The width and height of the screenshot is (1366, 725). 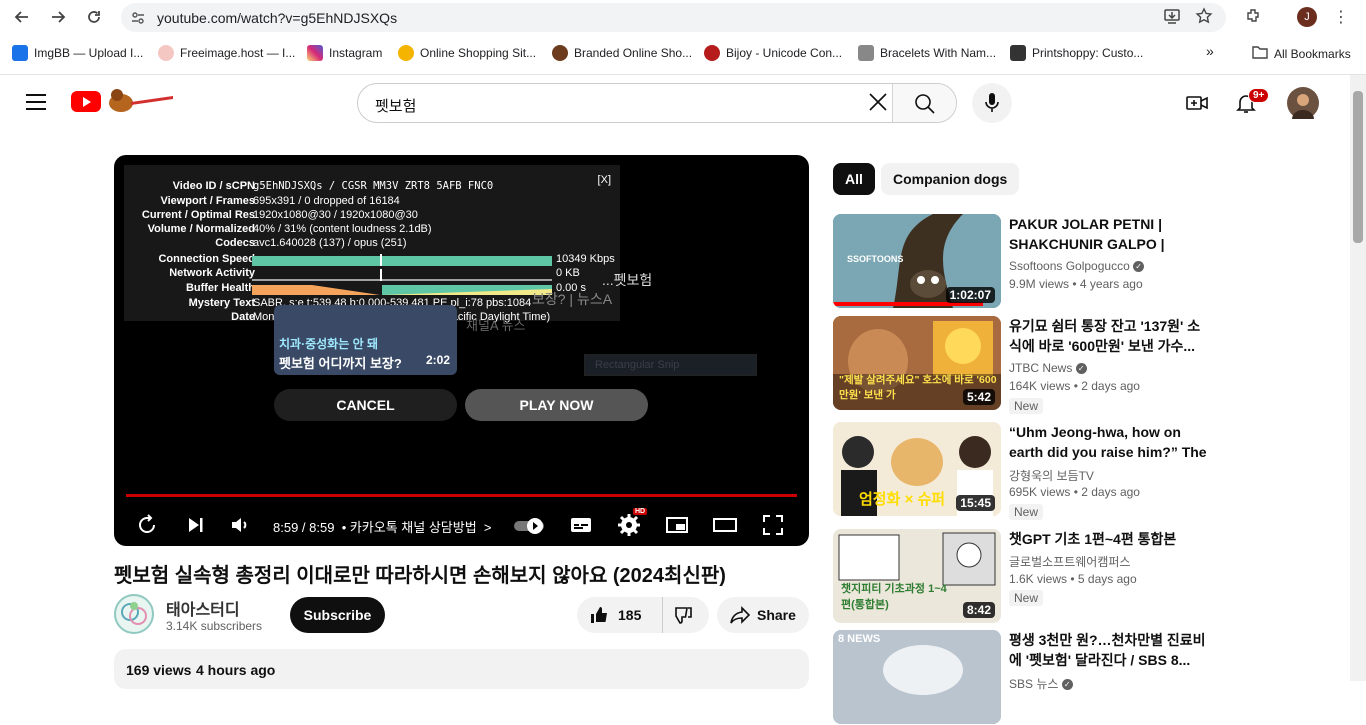 I want to click on cancel-autoplay-button: CANCEL, so click(x=365, y=405).